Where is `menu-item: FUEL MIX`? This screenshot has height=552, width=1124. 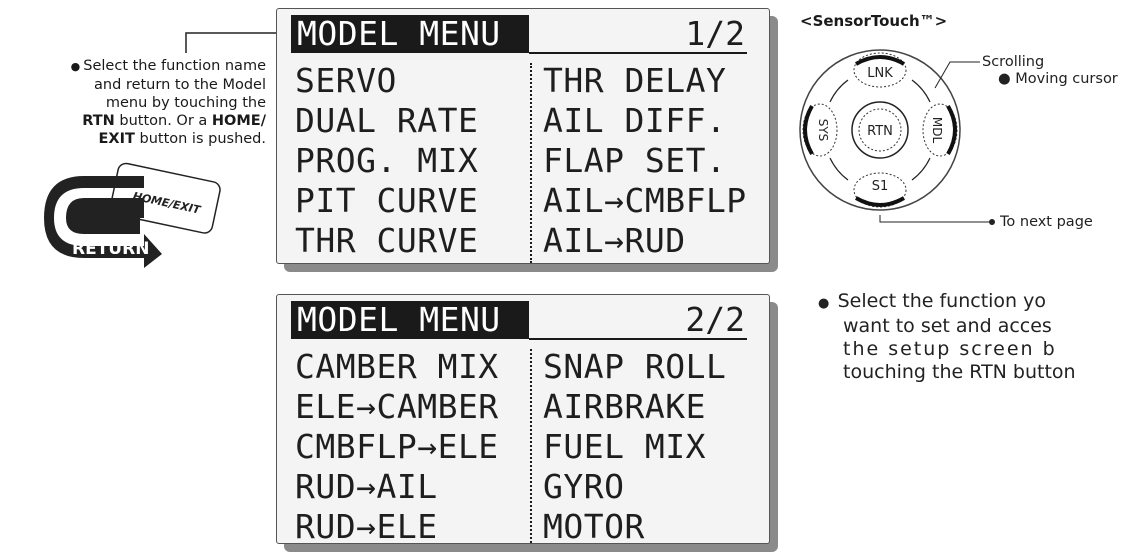 menu-item: FUEL MIX is located at coordinates (634, 447).